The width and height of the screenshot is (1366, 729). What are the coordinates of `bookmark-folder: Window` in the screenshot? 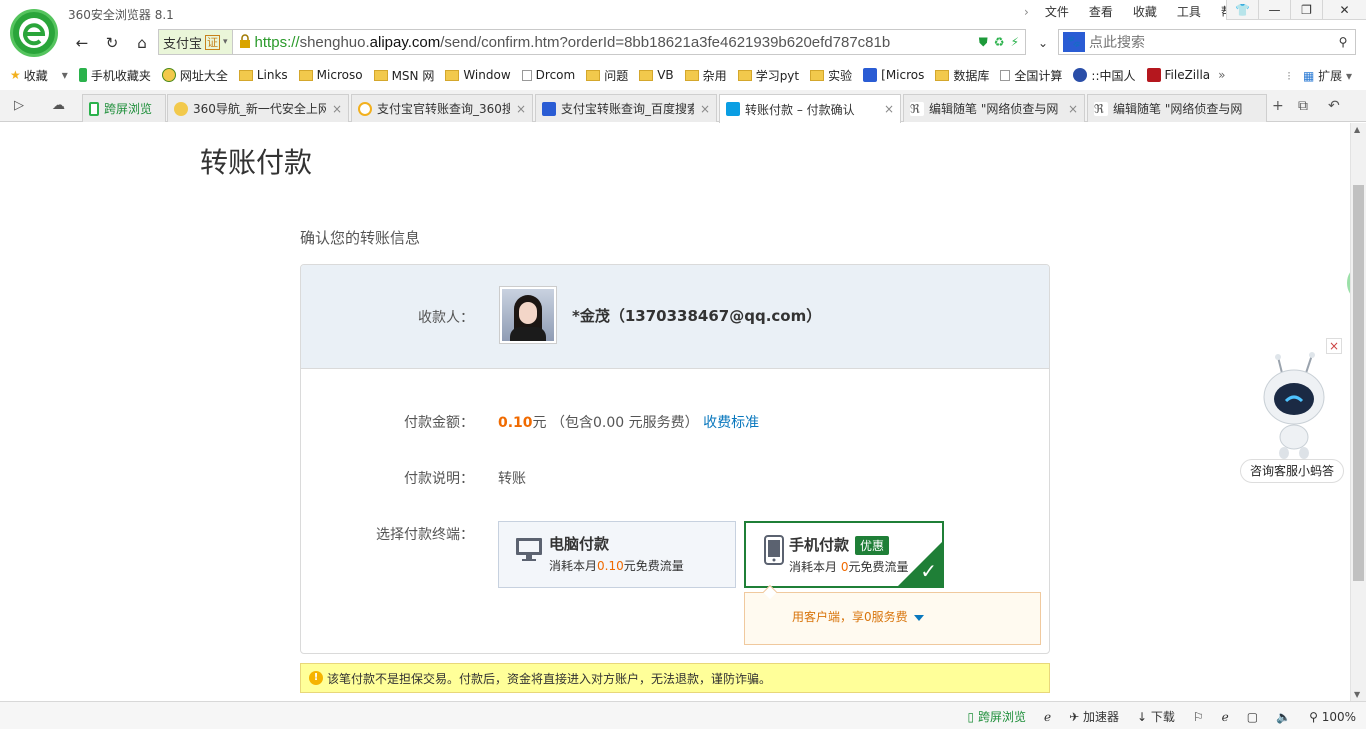 It's located at (478, 75).